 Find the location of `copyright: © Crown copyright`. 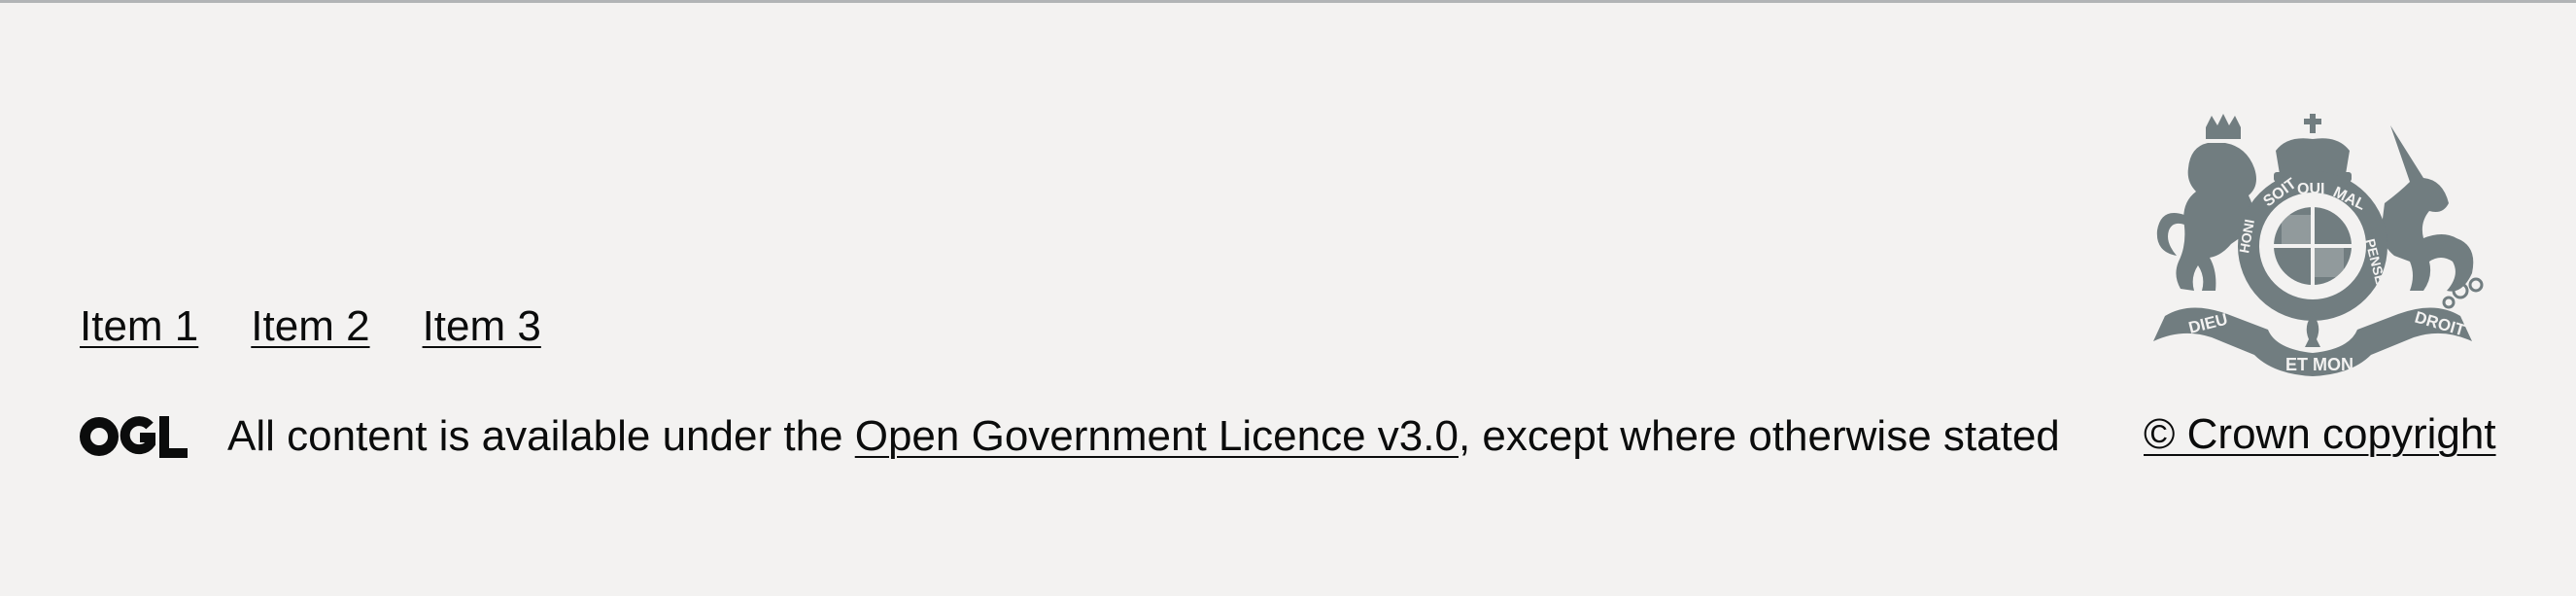

copyright: © Crown copyright is located at coordinates (2320, 434).